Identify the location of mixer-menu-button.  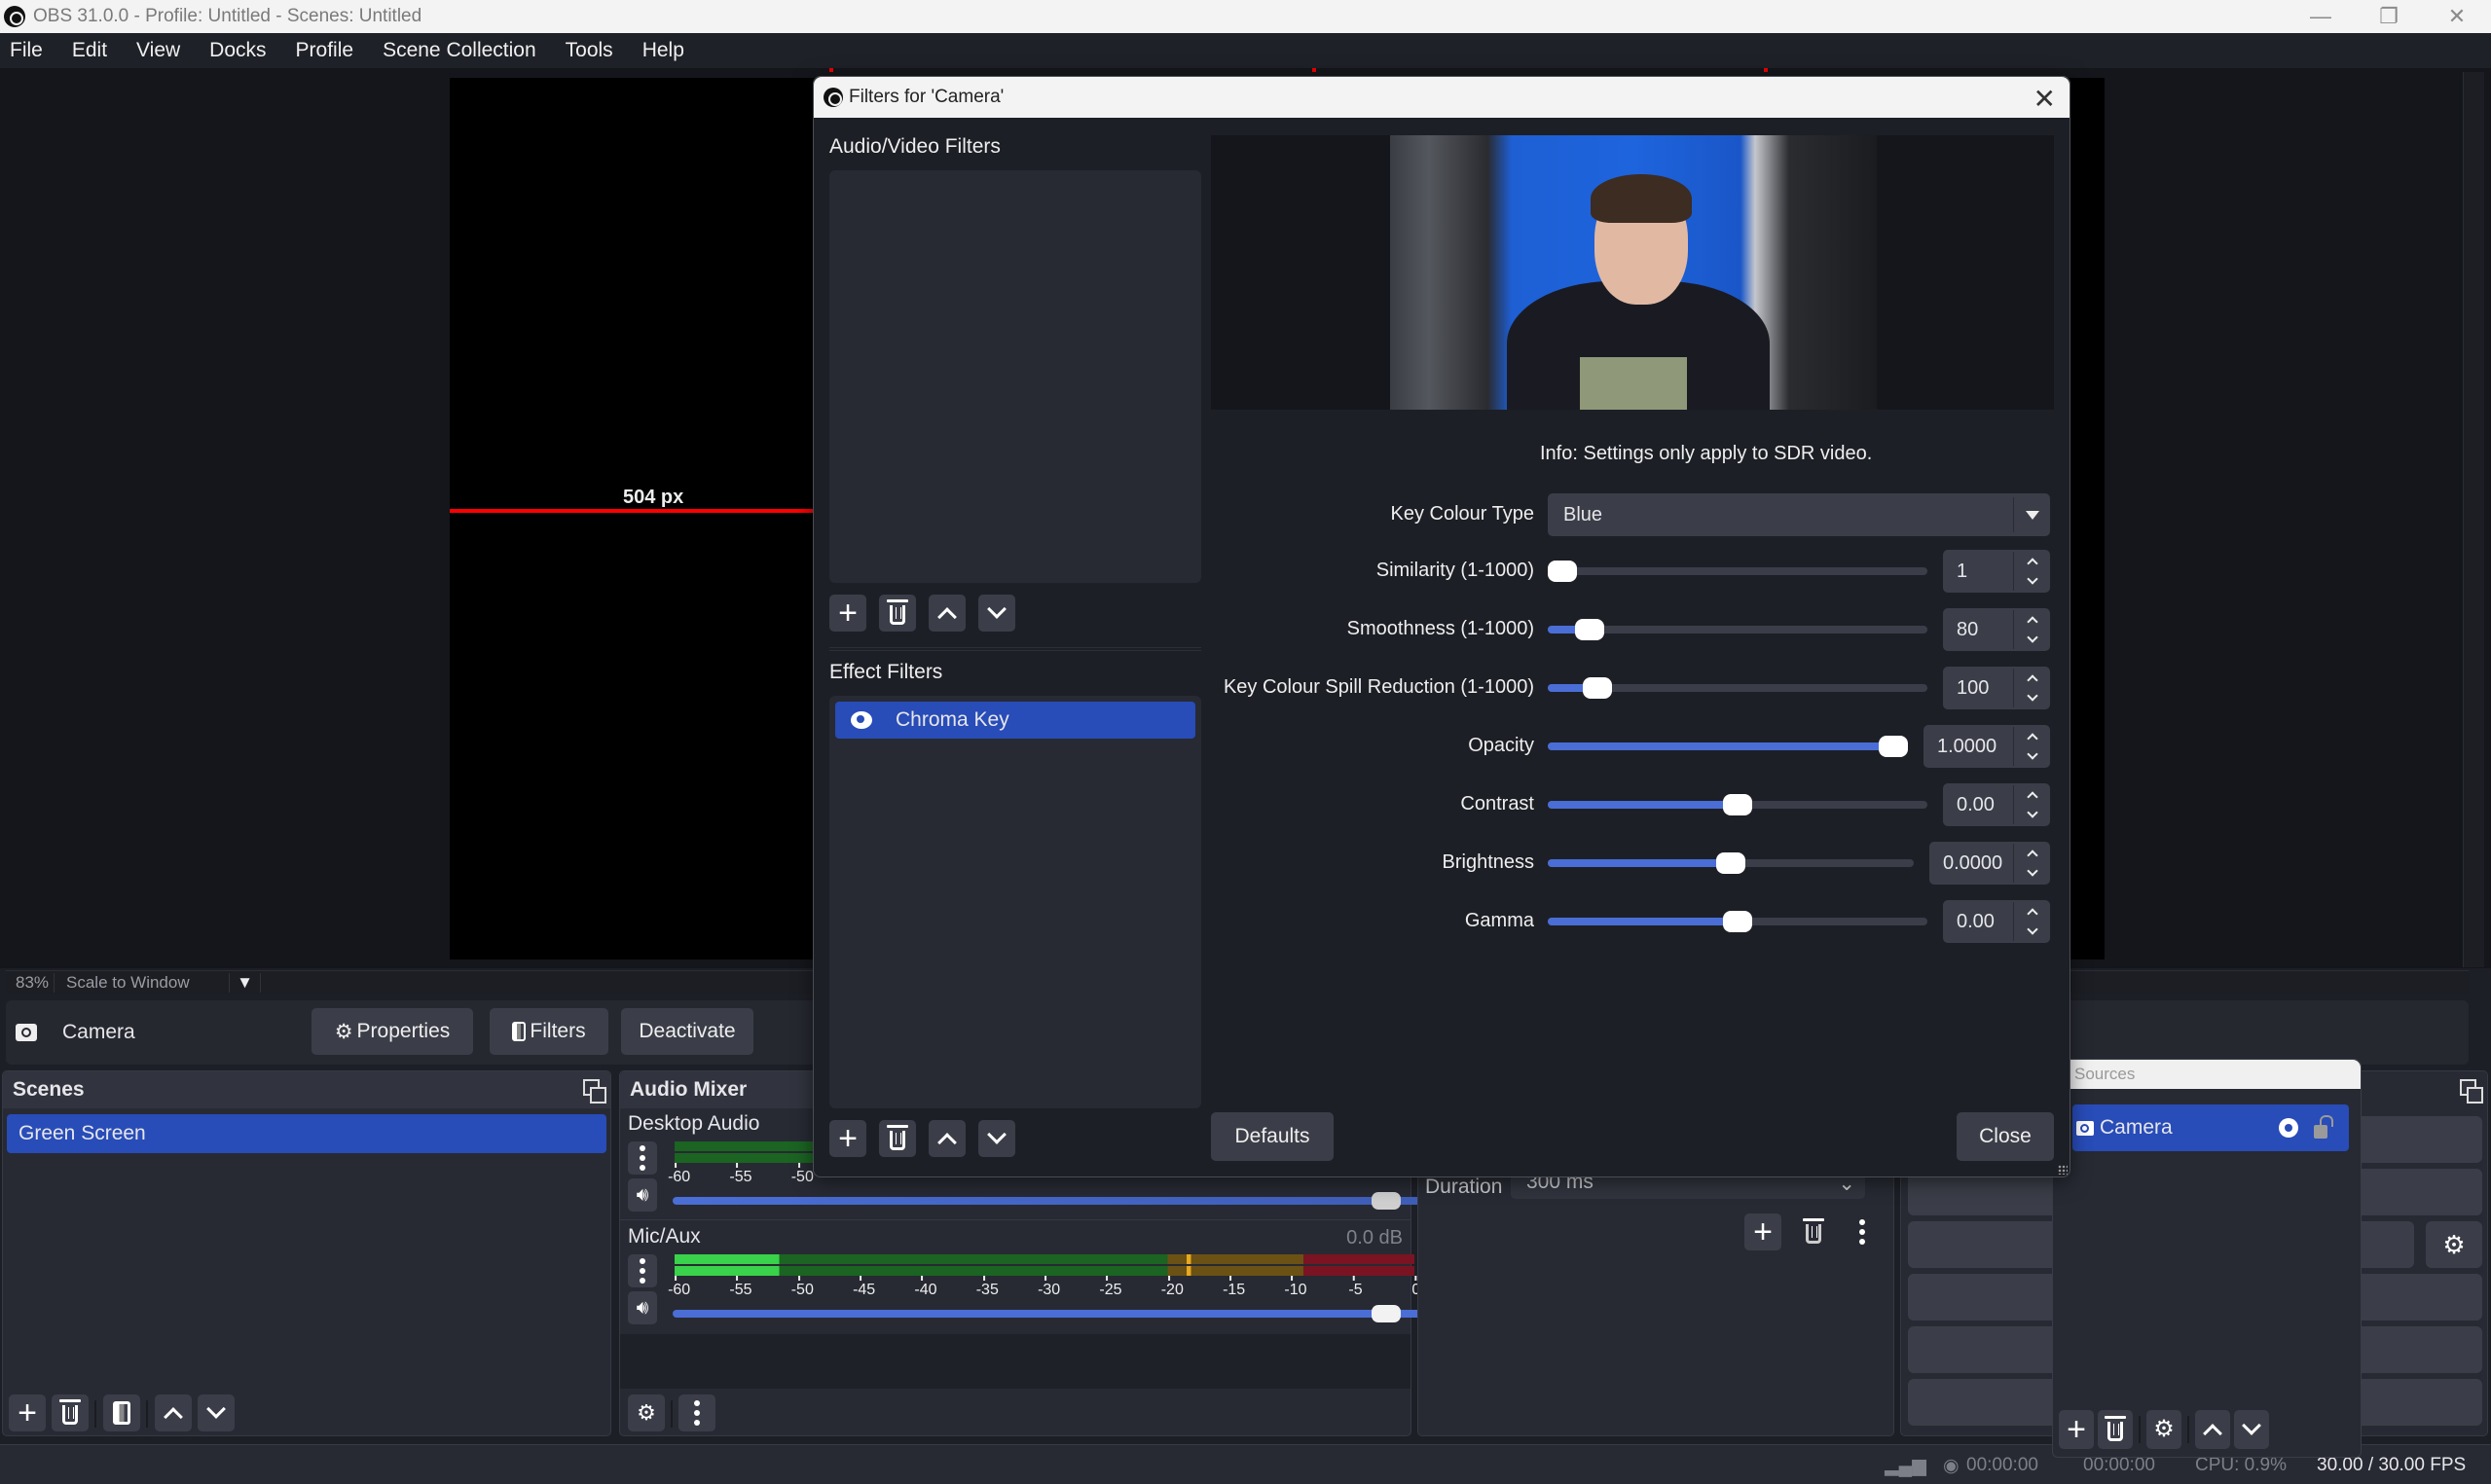
(696, 1412).